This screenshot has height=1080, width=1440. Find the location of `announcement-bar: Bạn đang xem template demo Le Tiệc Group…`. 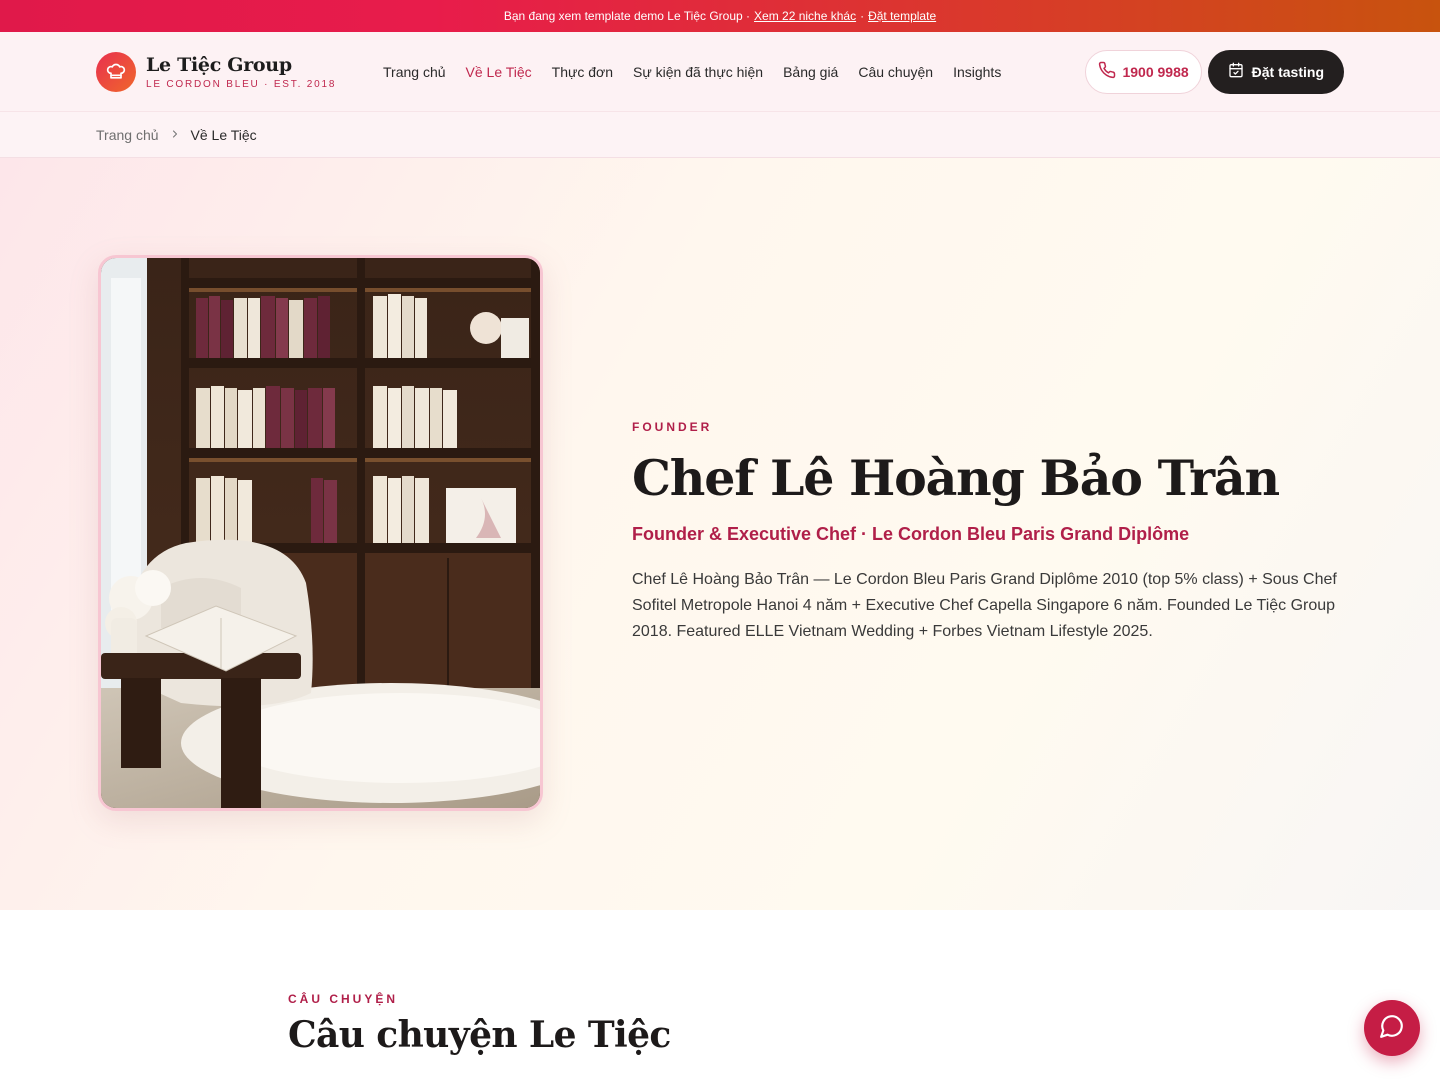

announcement-bar: Bạn đang xem template demo Le Tiệc Group… is located at coordinates (720, 16).